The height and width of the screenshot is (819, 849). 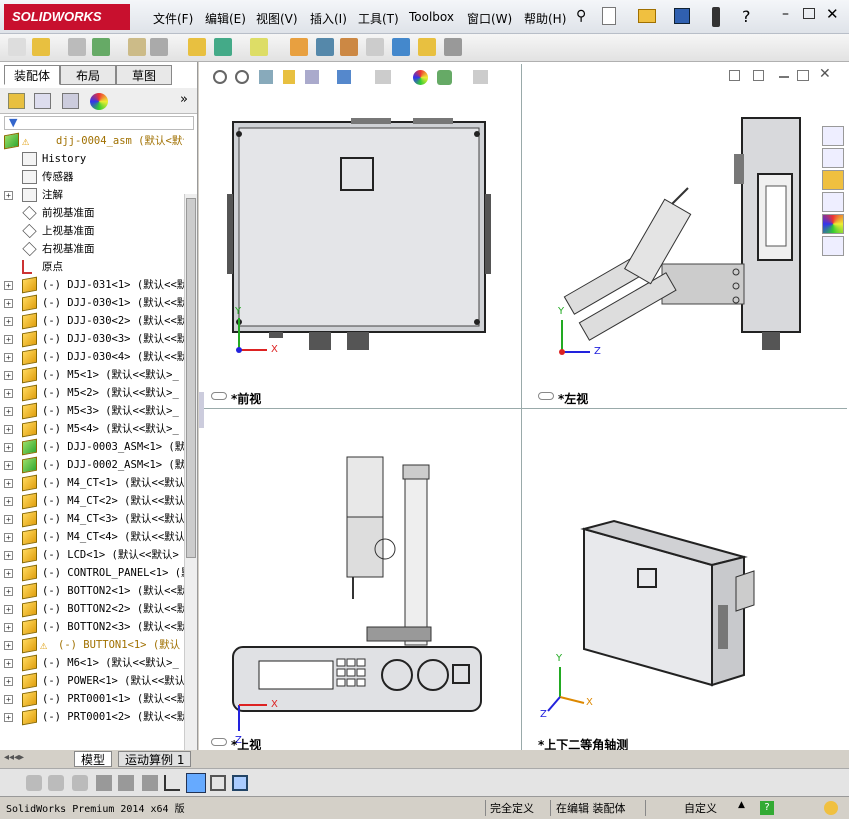 What do you see at coordinates (223, 47) in the screenshot?
I see `assembly-features-icon` at bounding box center [223, 47].